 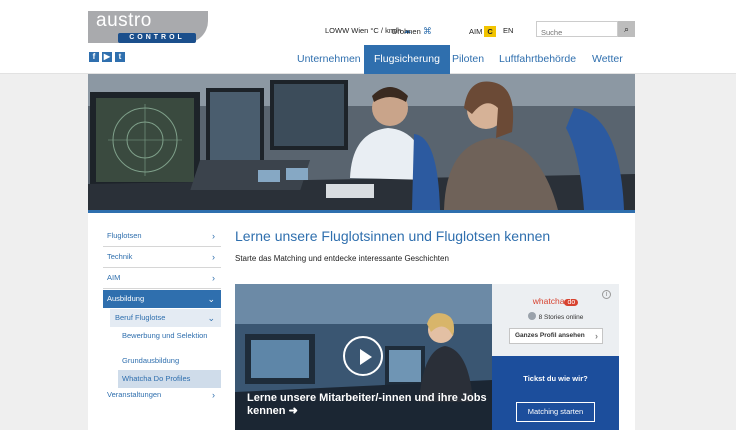 I want to click on play-button, so click(x=363, y=356).